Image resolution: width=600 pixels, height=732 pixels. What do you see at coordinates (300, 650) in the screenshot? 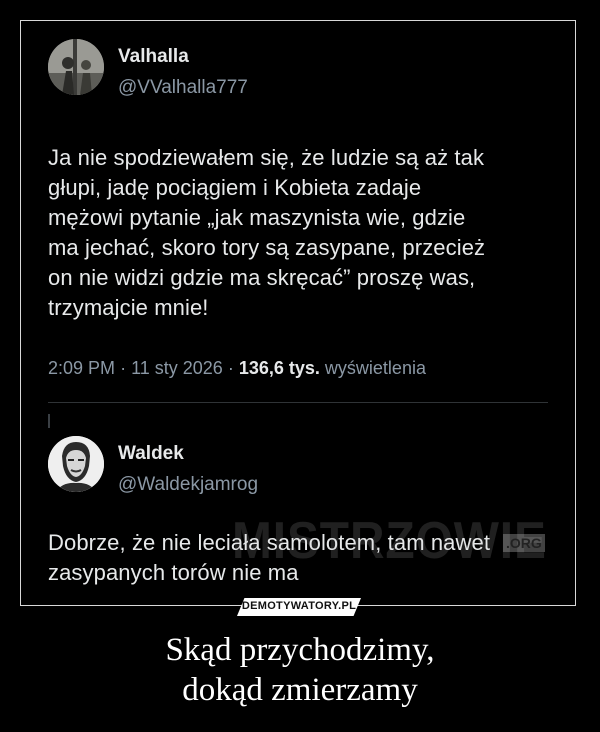
I see `caption-line-1: Skąd przychodzimy,` at bounding box center [300, 650].